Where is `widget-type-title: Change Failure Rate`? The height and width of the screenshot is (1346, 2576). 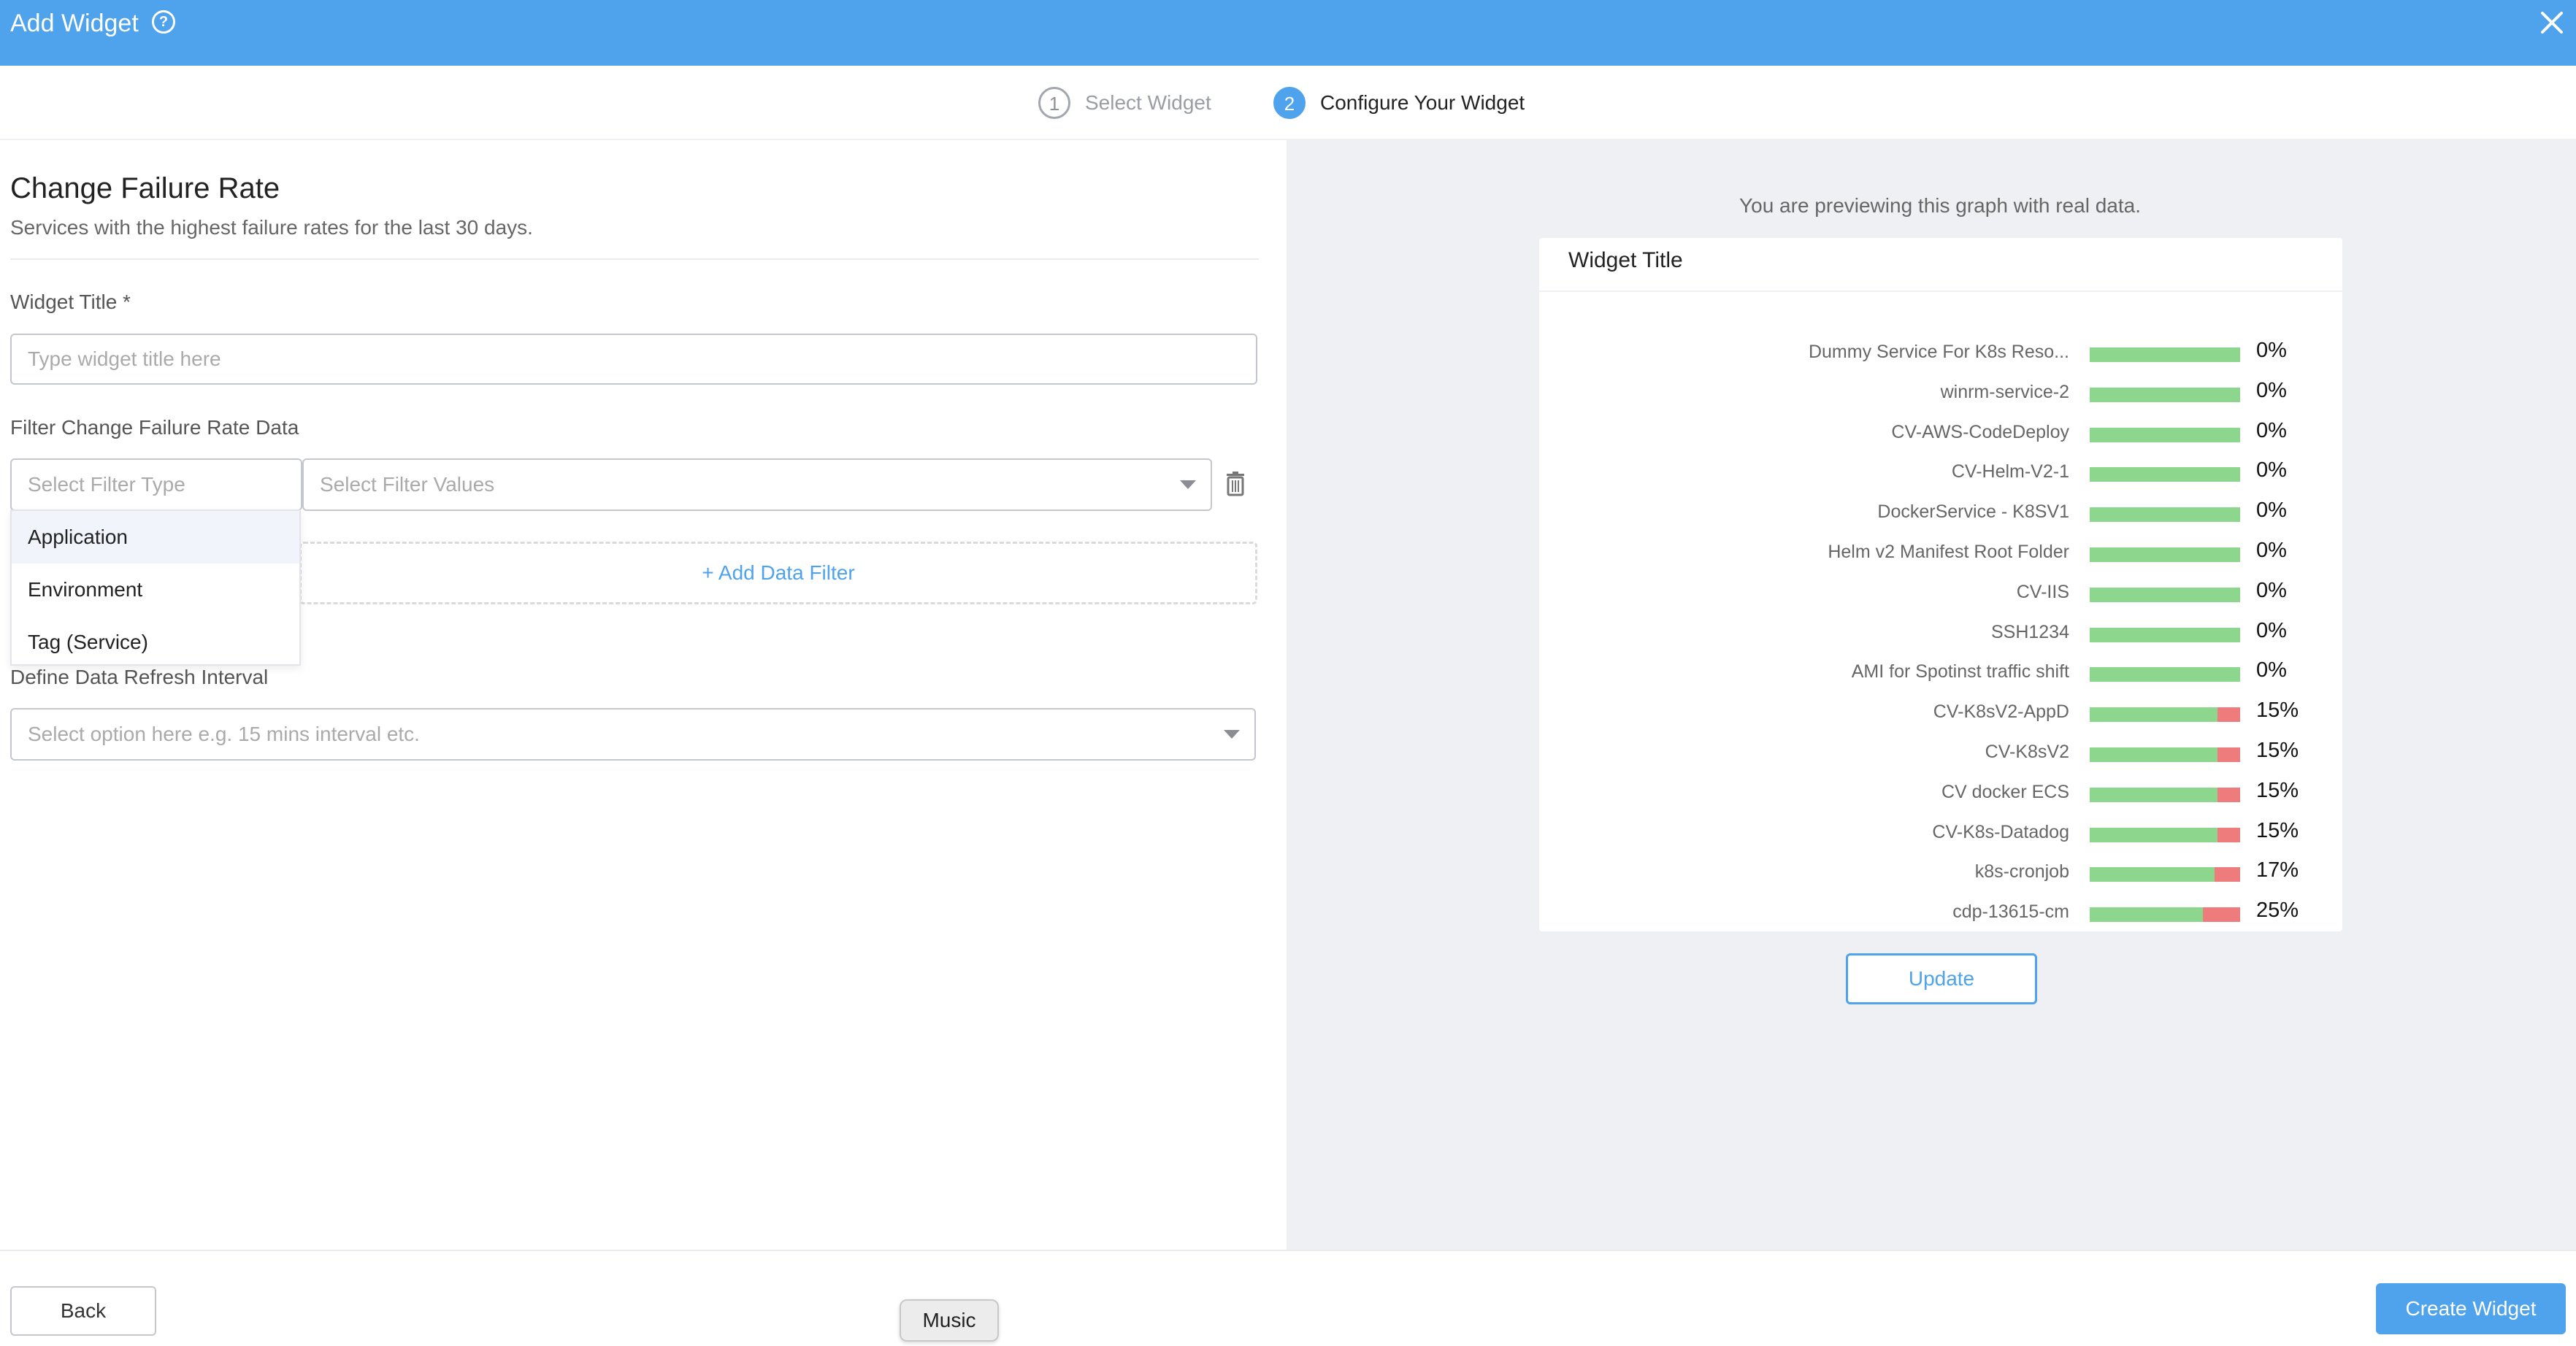 widget-type-title: Change Failure Rate is located at coordinates (145, 188).